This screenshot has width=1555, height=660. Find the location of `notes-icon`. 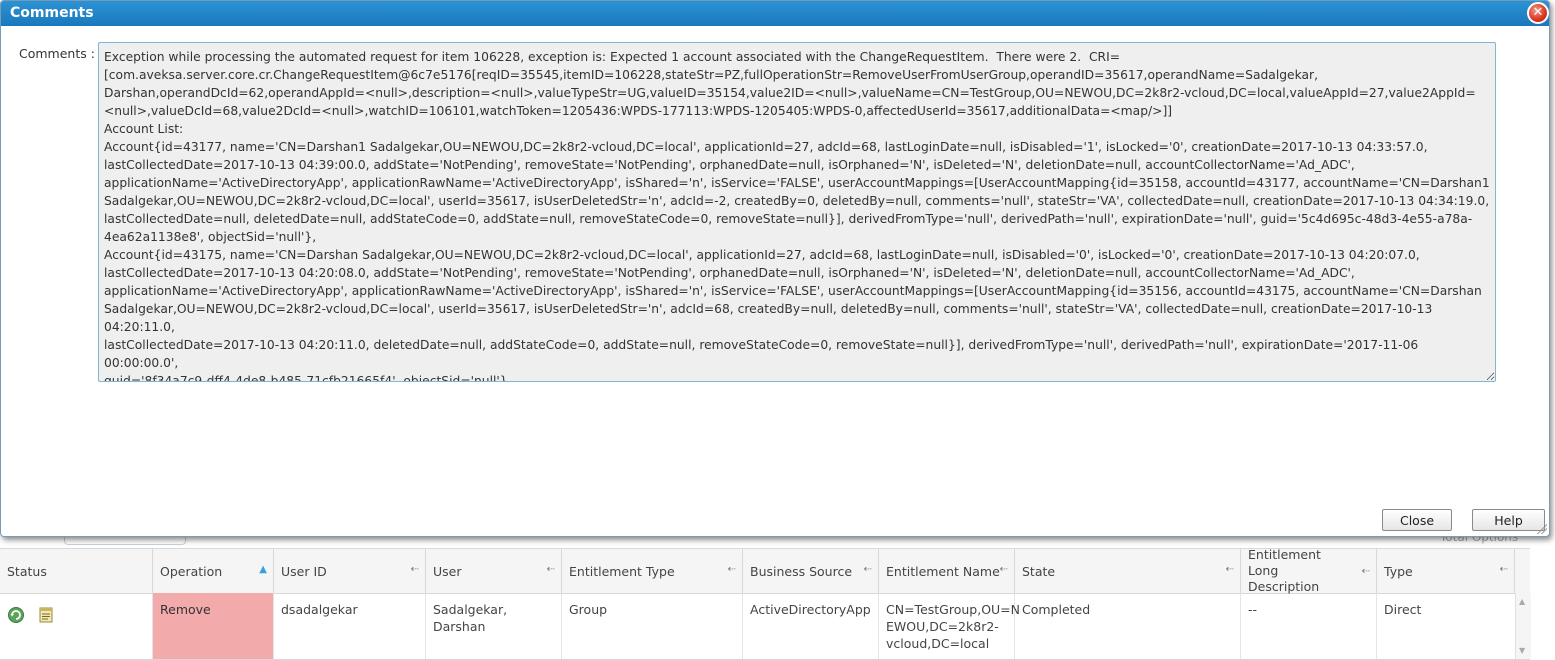

notes-icon is located at coordinates (46, 615).